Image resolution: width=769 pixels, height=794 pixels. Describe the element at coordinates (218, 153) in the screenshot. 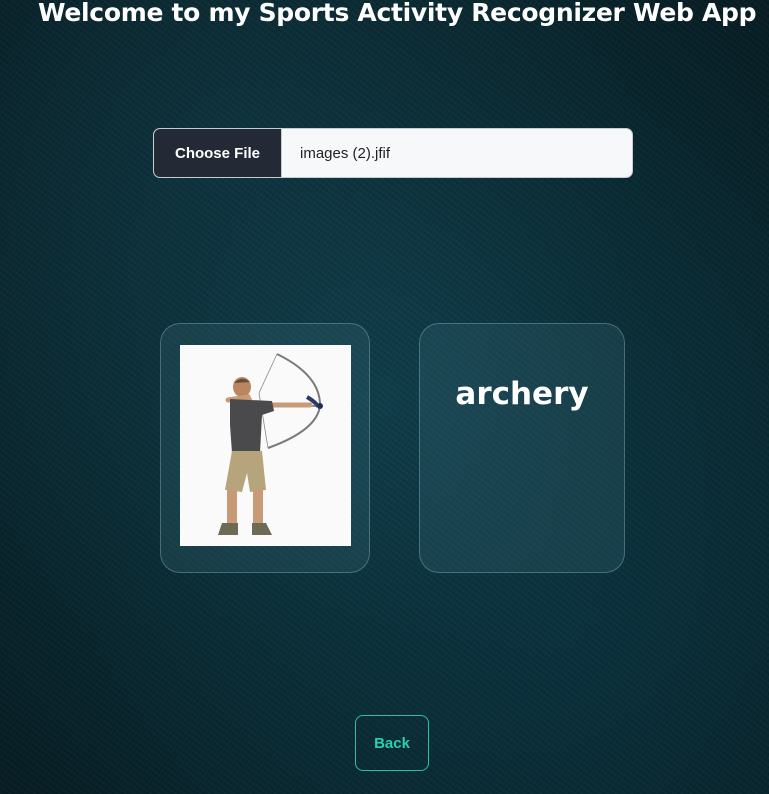

I see `choose-file-button: Choose File` at that location.